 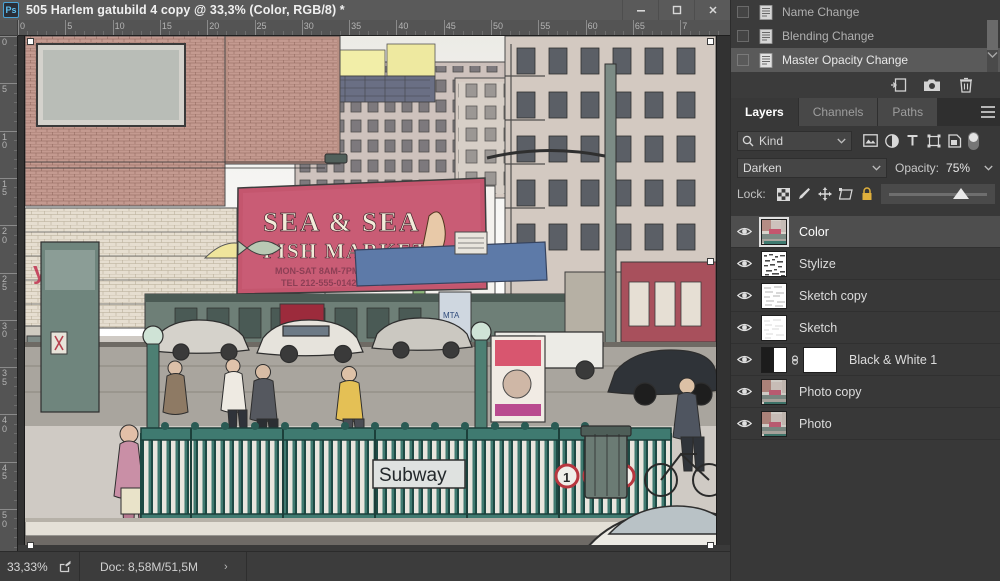 I want to click on layer-name: Black & White 1, so click(x=893, y=360).